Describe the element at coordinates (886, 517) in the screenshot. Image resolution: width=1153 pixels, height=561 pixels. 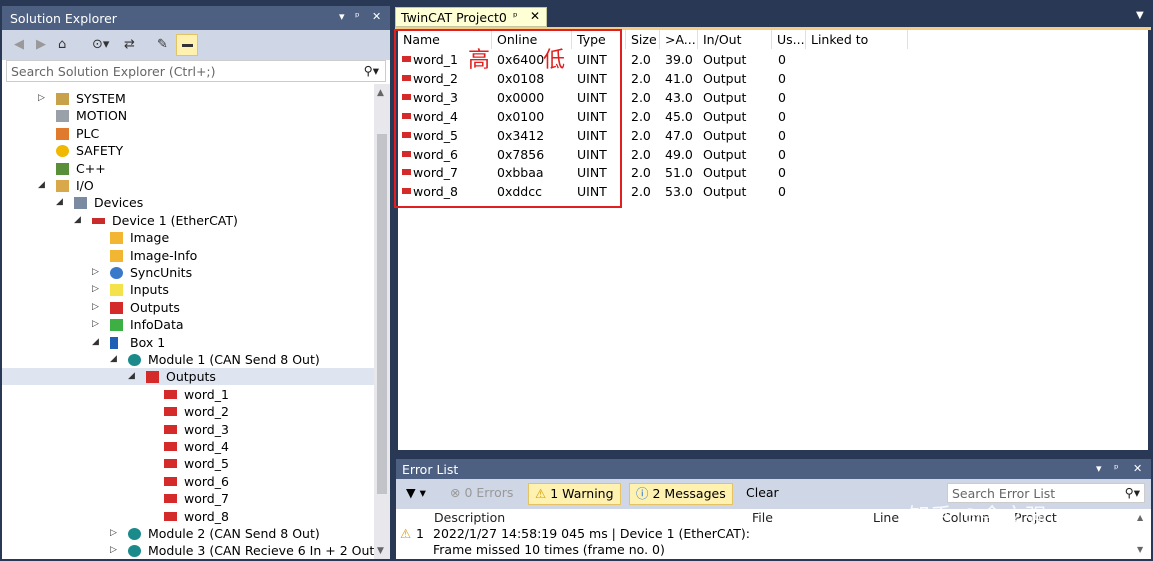
I see `column-header-line: Line` at that location.